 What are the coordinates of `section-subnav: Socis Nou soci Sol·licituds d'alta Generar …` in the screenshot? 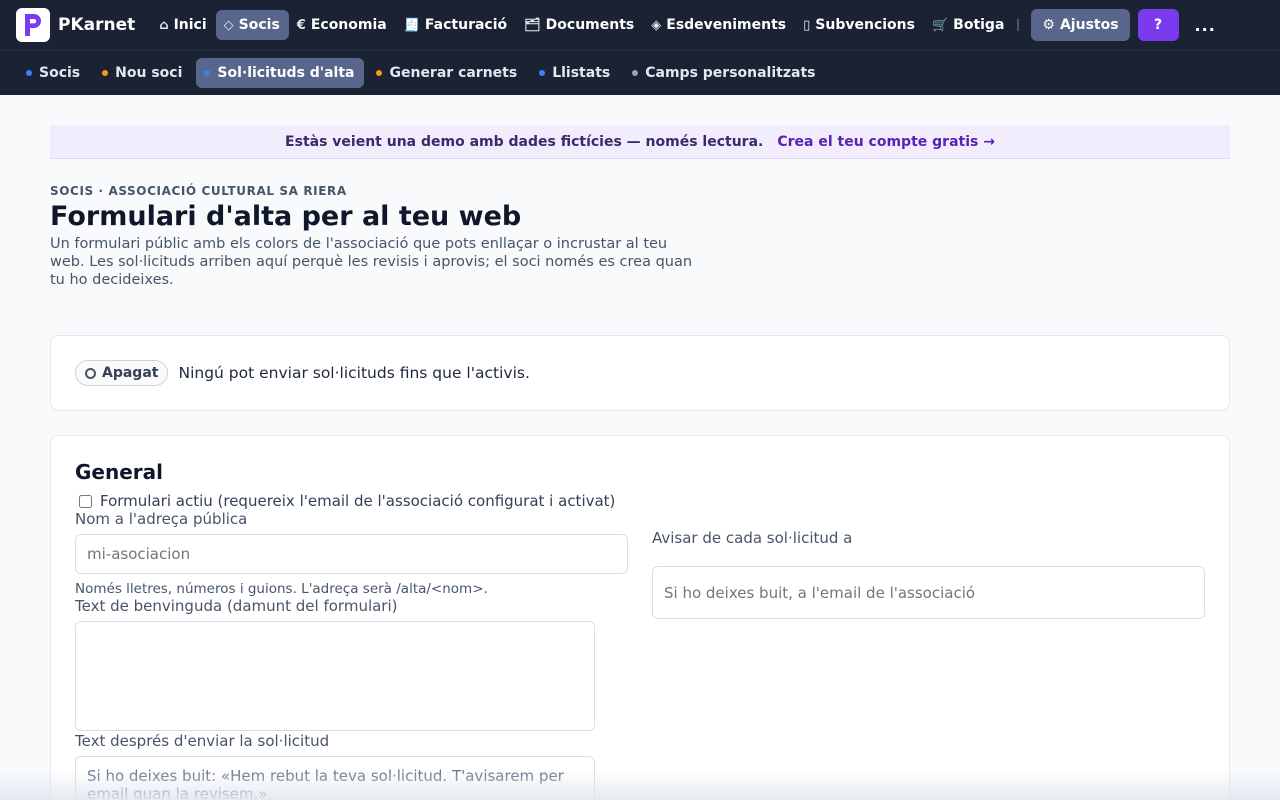 It's located at (640, 72).